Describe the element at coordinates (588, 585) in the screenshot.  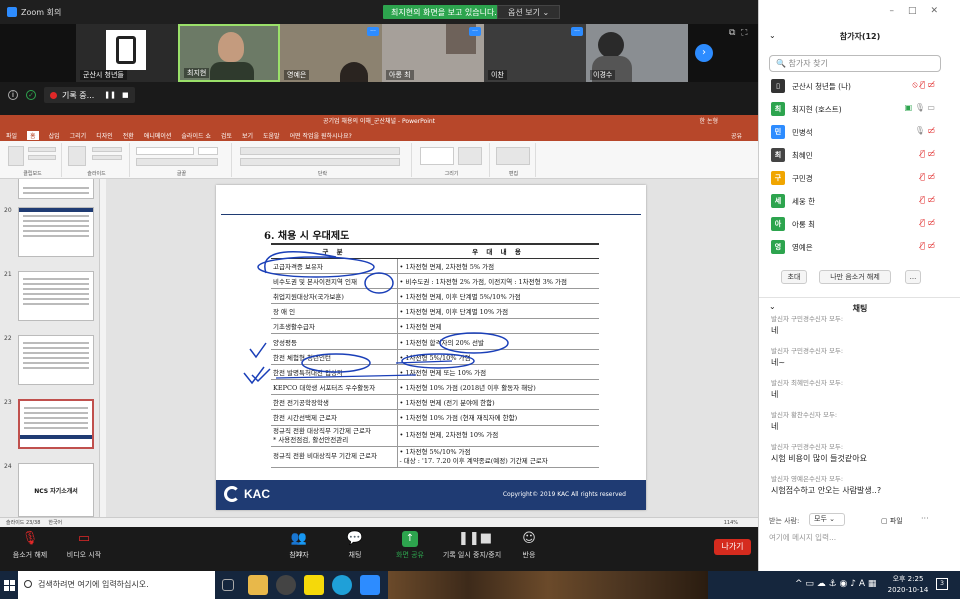
I see `wallpaper-segment` at that location.